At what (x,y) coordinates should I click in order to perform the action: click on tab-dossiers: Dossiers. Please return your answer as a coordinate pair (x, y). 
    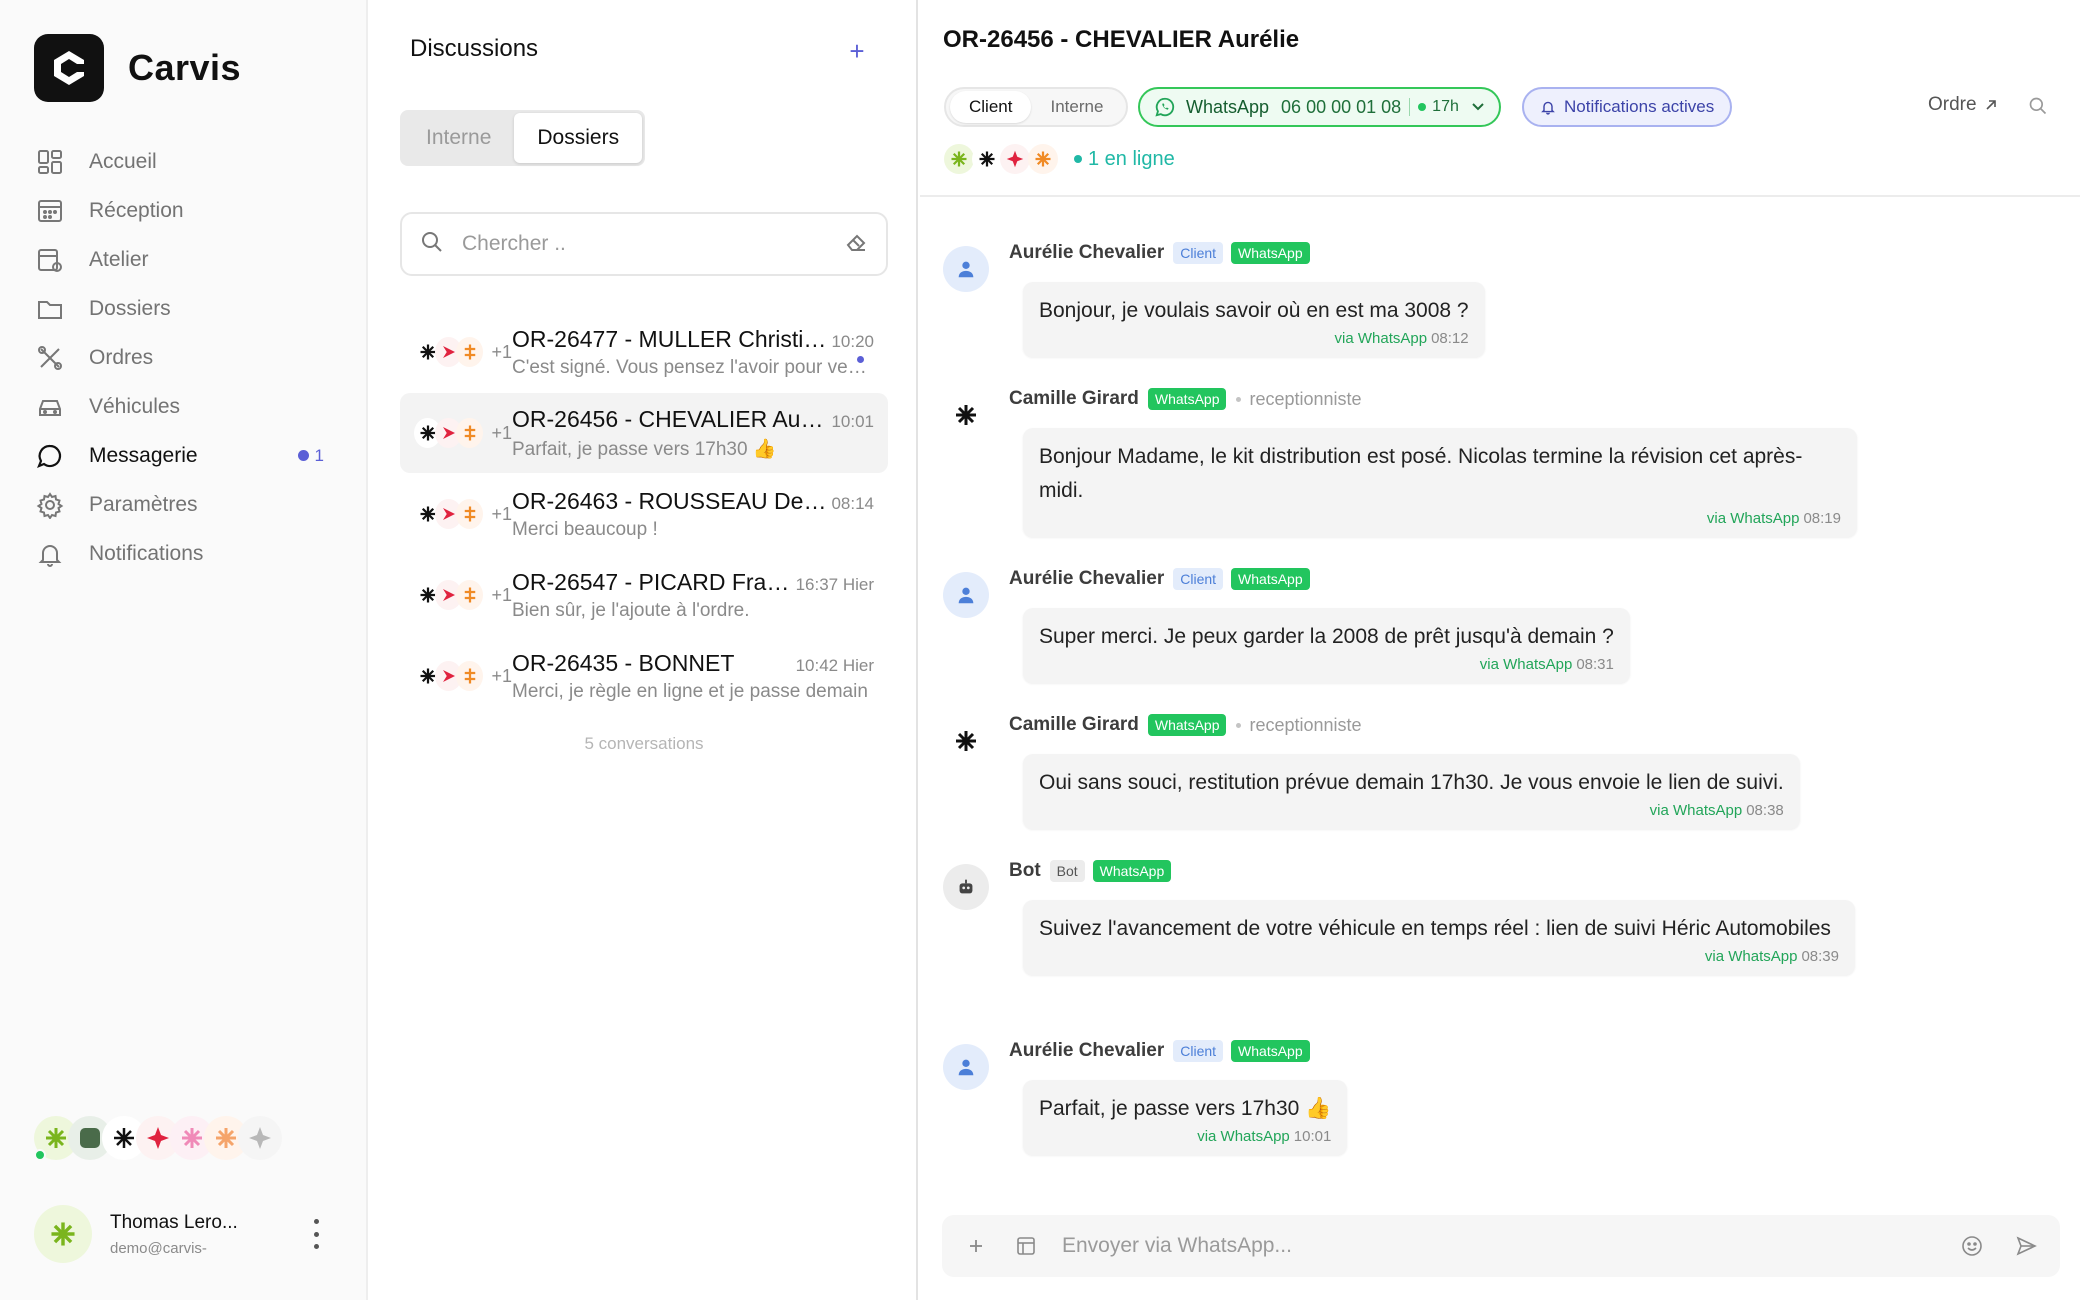
    Looking at the image, I should click on (578, 138).